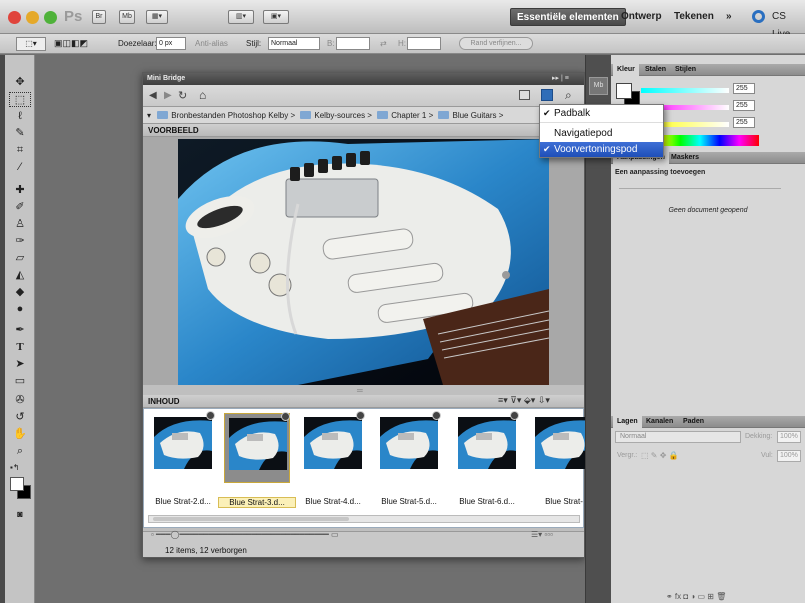  Describe the element at coordinates (153, 95) in the screenshot. I see `back-icon: ◀` at that location.